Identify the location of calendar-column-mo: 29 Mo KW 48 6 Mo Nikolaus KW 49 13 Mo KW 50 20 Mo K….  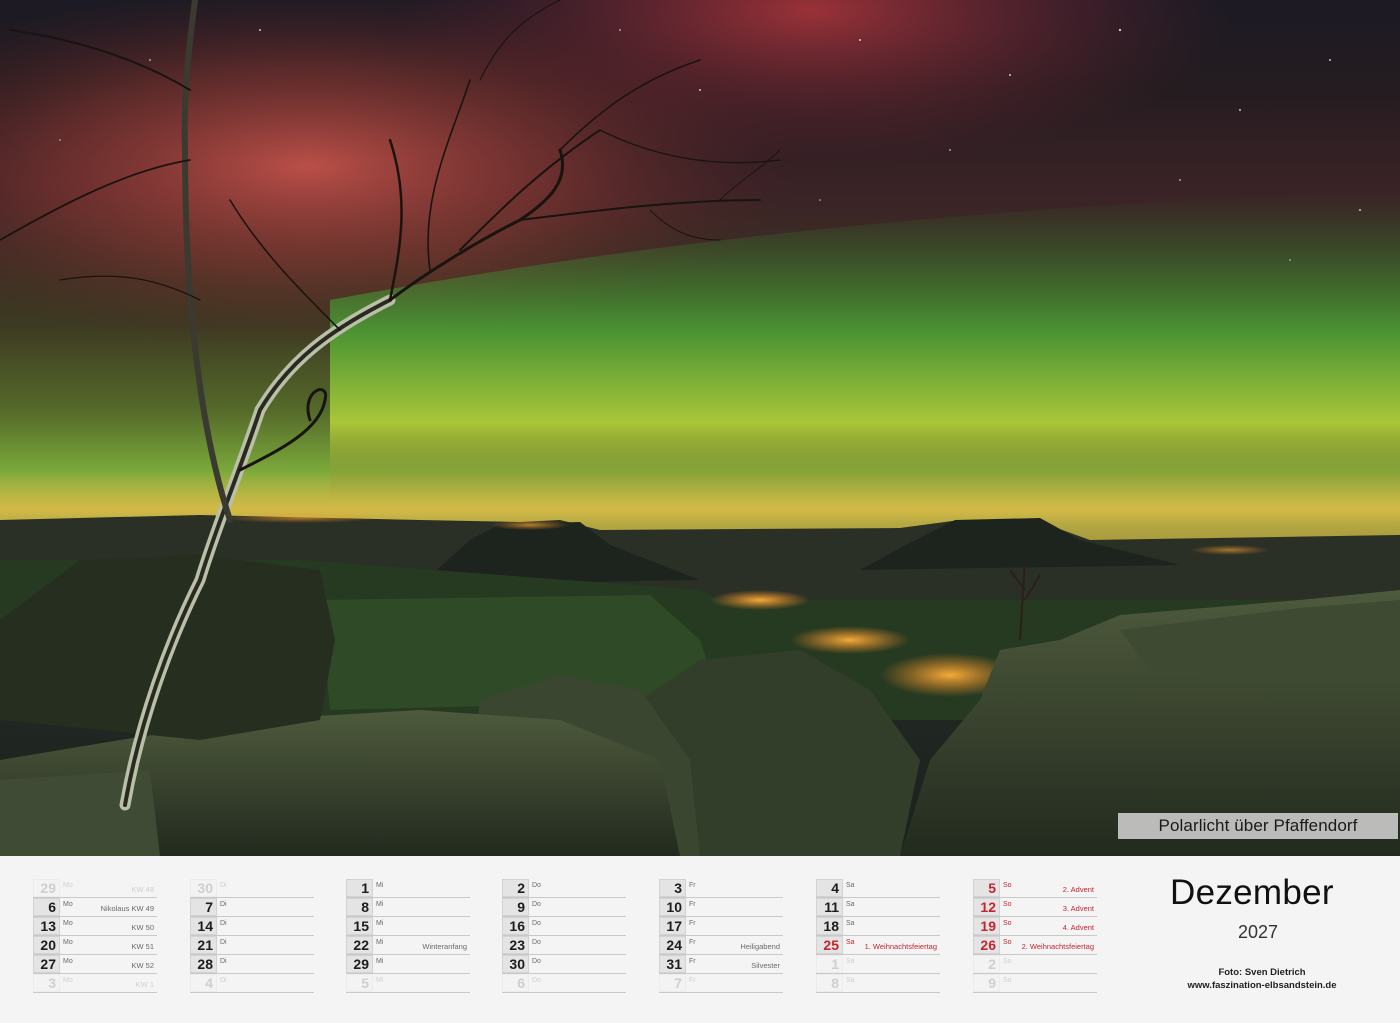
(95, 946).